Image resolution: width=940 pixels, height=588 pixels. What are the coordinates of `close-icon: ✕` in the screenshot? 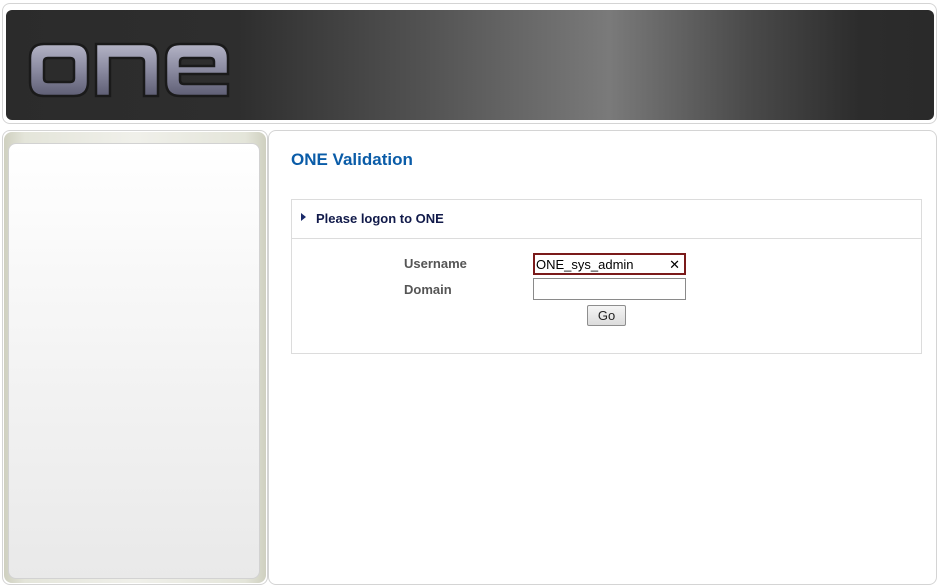 It's located at (674, 265).